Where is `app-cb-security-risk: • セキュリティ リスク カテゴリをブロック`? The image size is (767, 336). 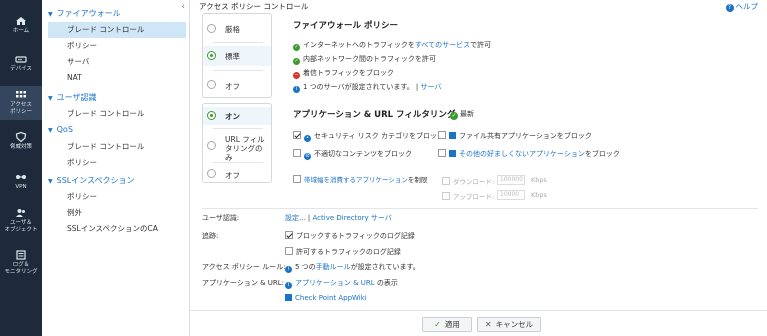
app-cb-security-risk: • セキュリティ リスク カテゴリをブロック is located at coordinates (368, 136).